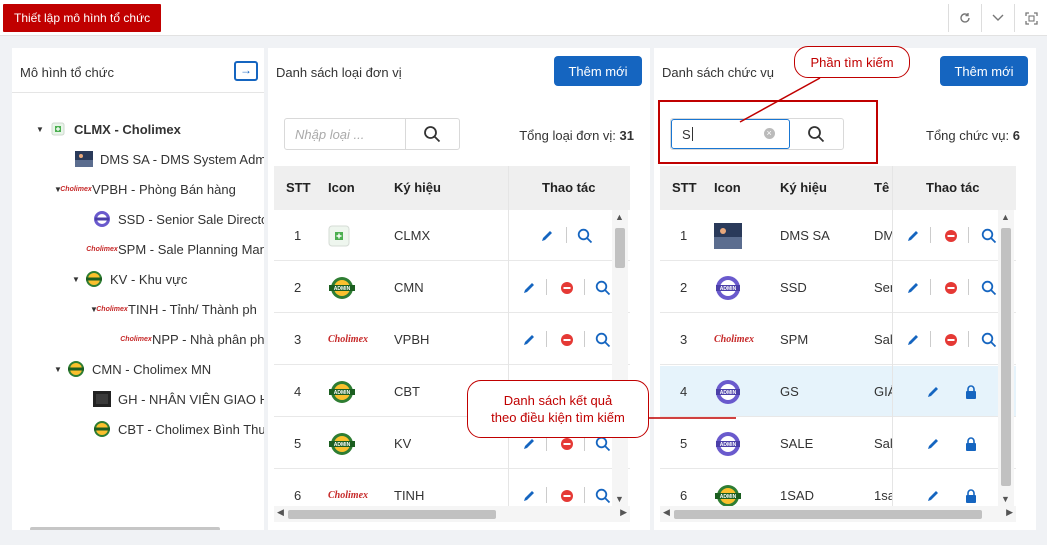  I want to click on cell-name: Sen, so click(883, 287).